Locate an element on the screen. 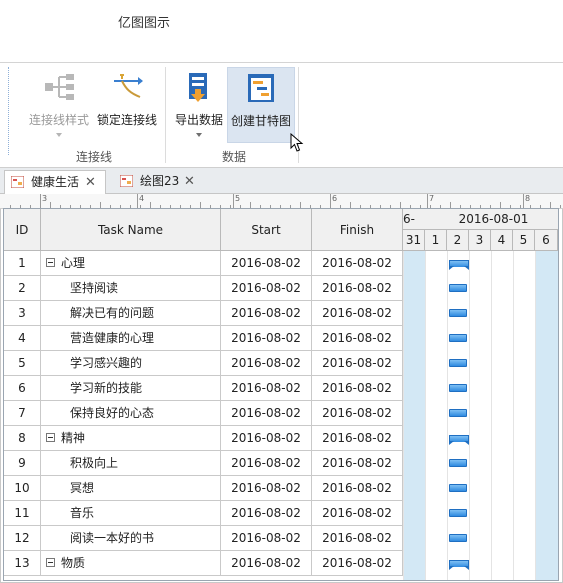 The width and height of the screenshot is (563, 583). create-gantt-button: 创建甘特图 is located at coordinates (261, 105).